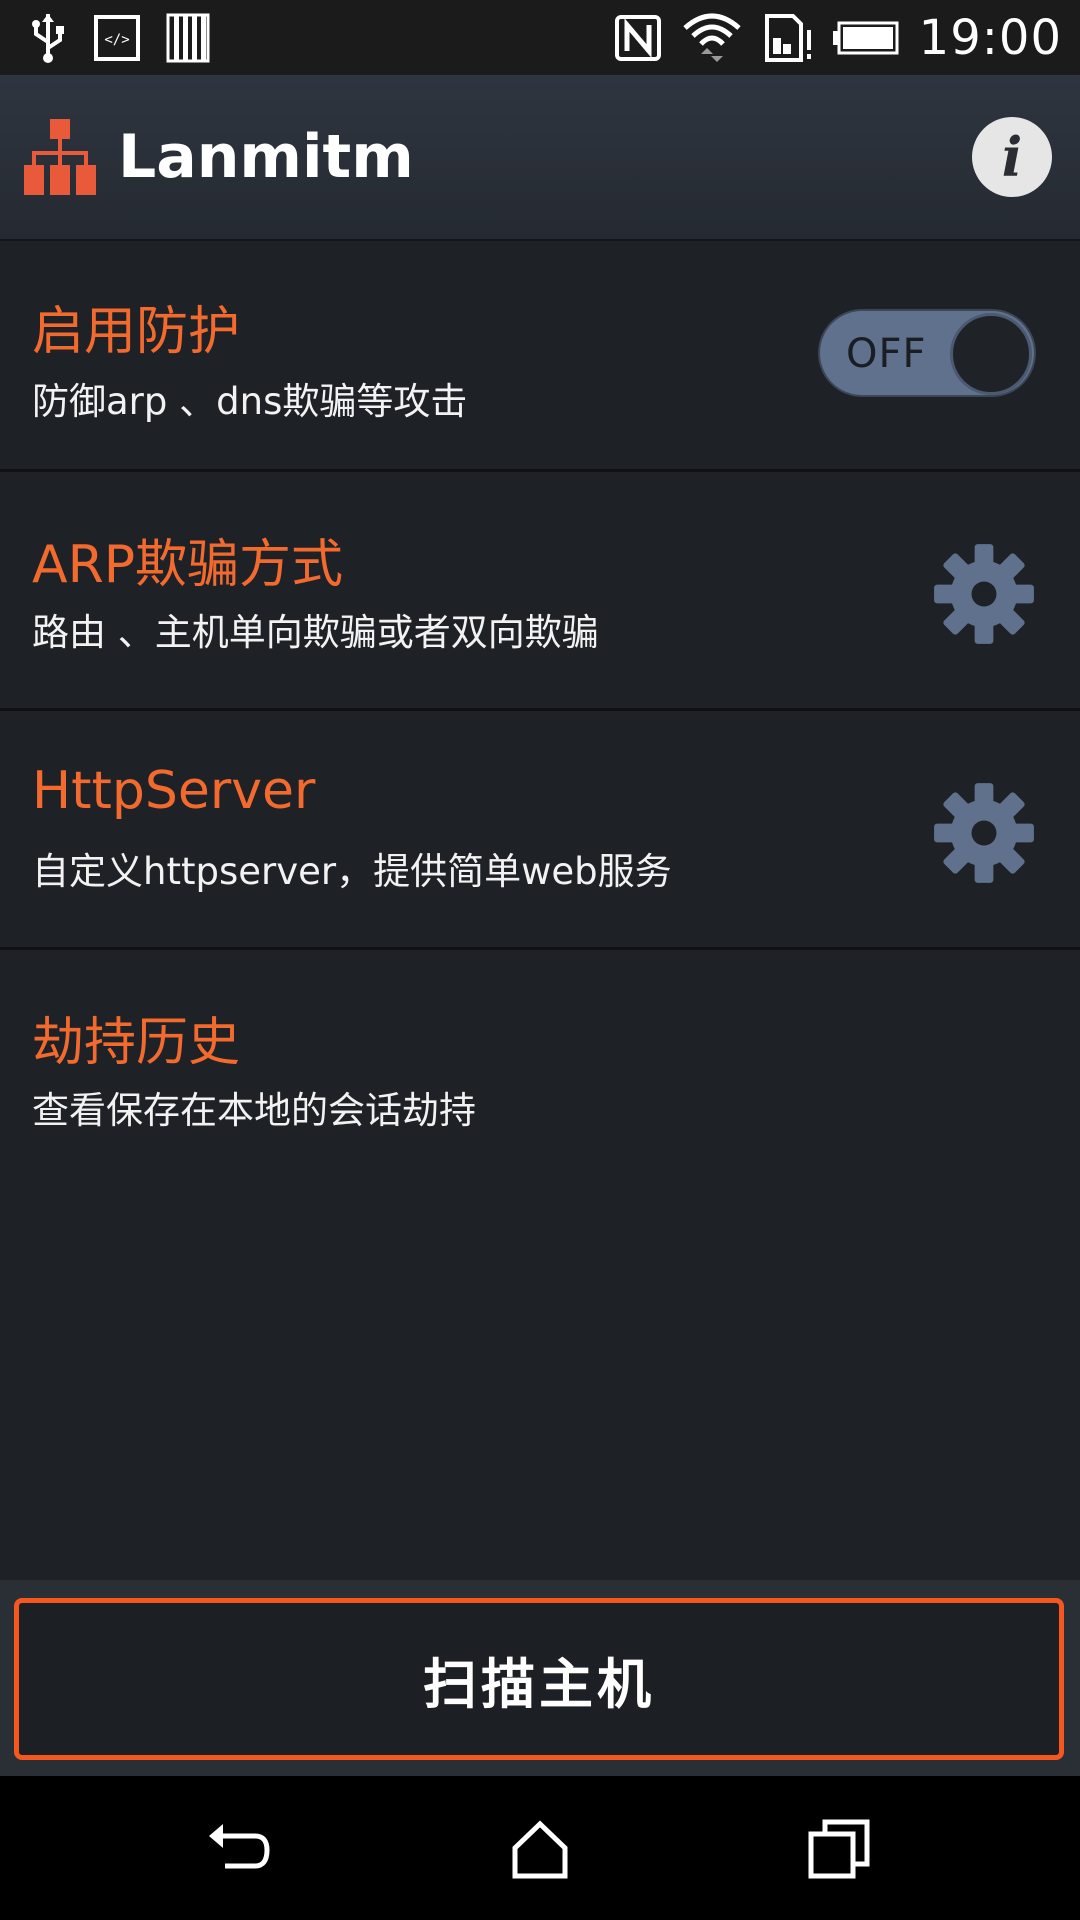 Image resolution: width=1080 pixels, height=1920 pixels. I want to click on setting-title: HttpServer, so click(174, 791).